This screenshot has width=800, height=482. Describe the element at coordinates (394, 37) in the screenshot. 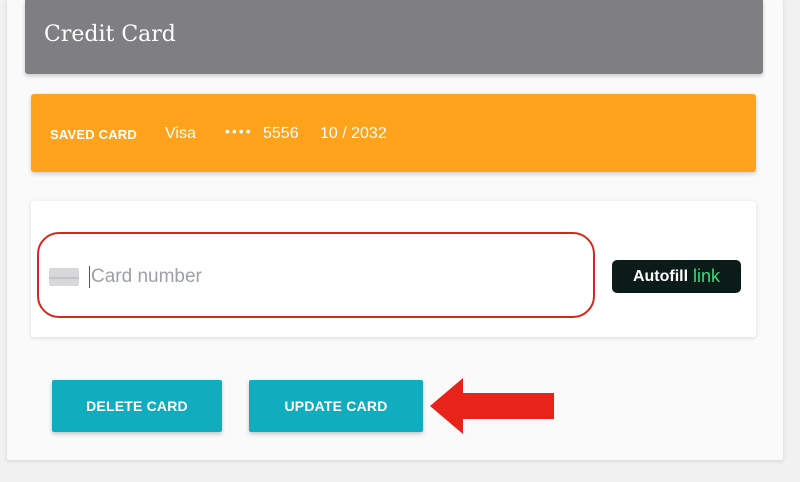

I see `header-bar: Credit Card` at that location.